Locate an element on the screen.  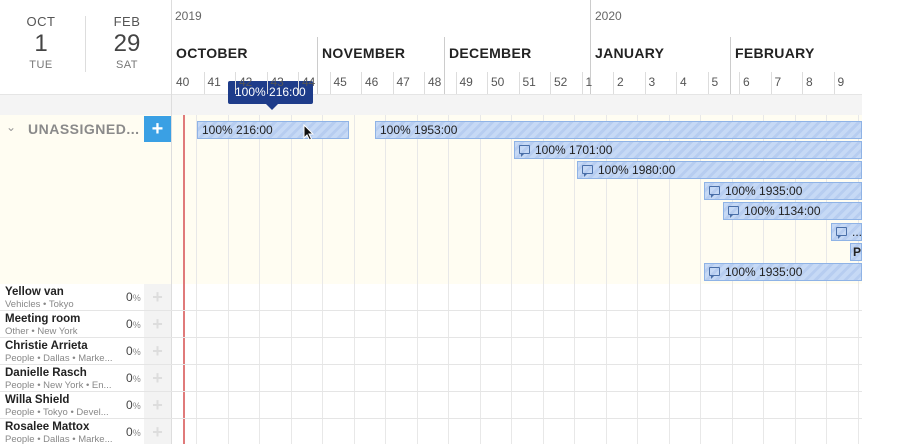
resource-meta: Vehicles • Tokyo is located at coordinates (39, 304).